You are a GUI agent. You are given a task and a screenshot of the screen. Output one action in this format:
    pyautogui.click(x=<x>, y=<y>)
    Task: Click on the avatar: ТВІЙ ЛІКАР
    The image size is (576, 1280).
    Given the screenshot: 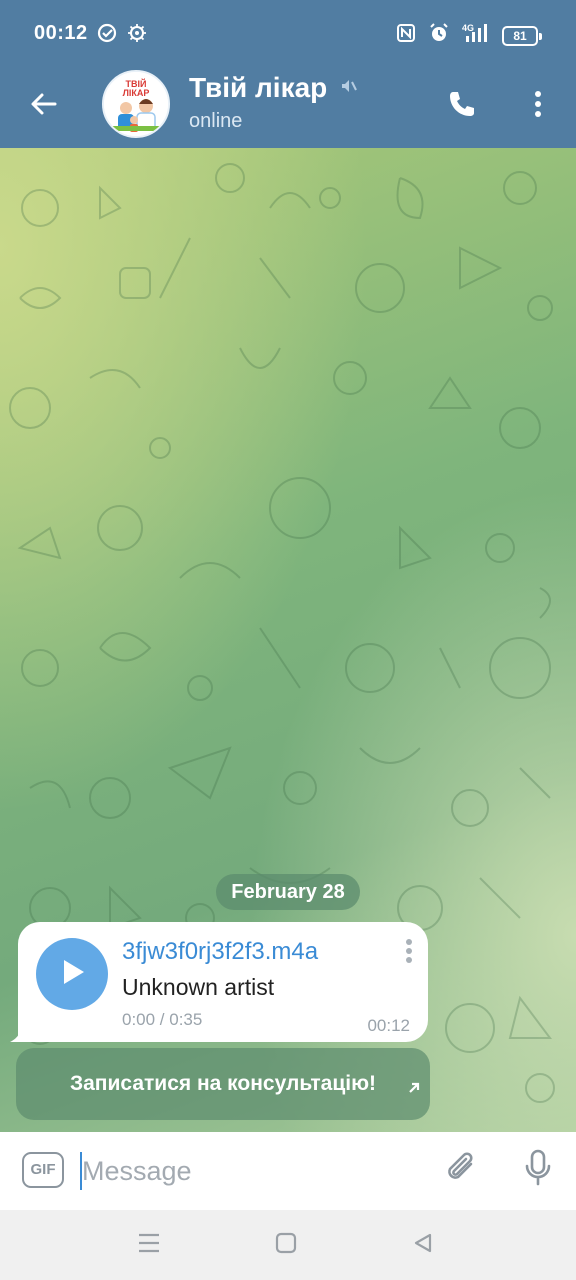 What is the action you would take?
    pyautogui.click(x=136, y=104)
    